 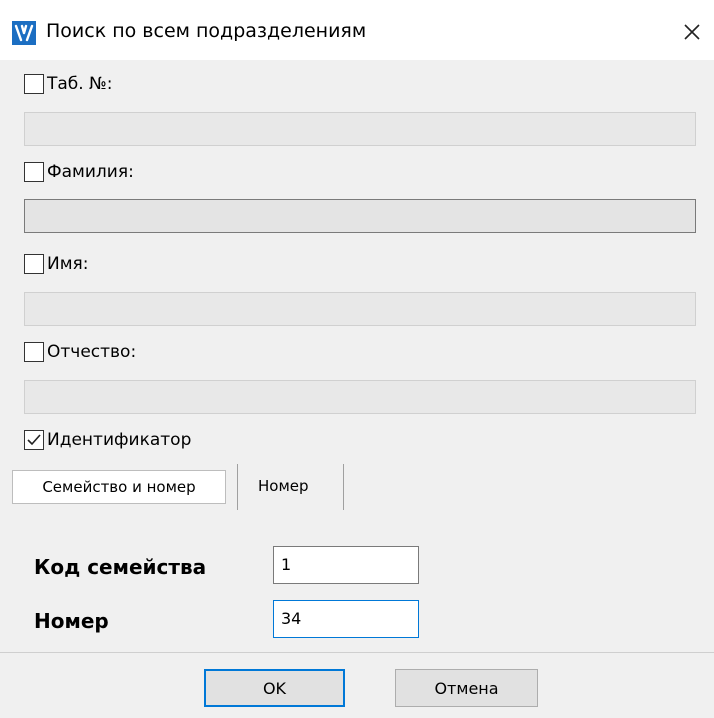 I want to click on family-code-input: 1, so click(x=346, y=565).